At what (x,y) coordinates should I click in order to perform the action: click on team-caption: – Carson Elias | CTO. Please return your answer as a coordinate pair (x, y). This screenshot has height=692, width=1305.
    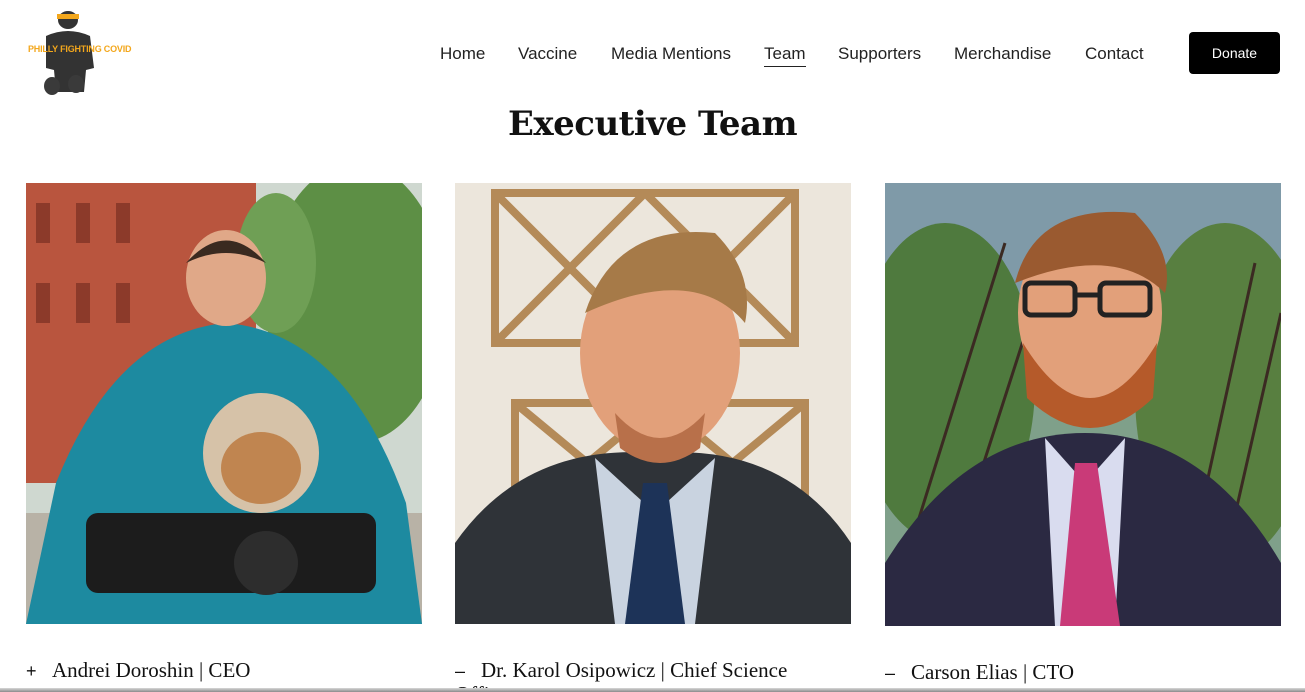
    Looking at the image, I should click on (1083, 672).